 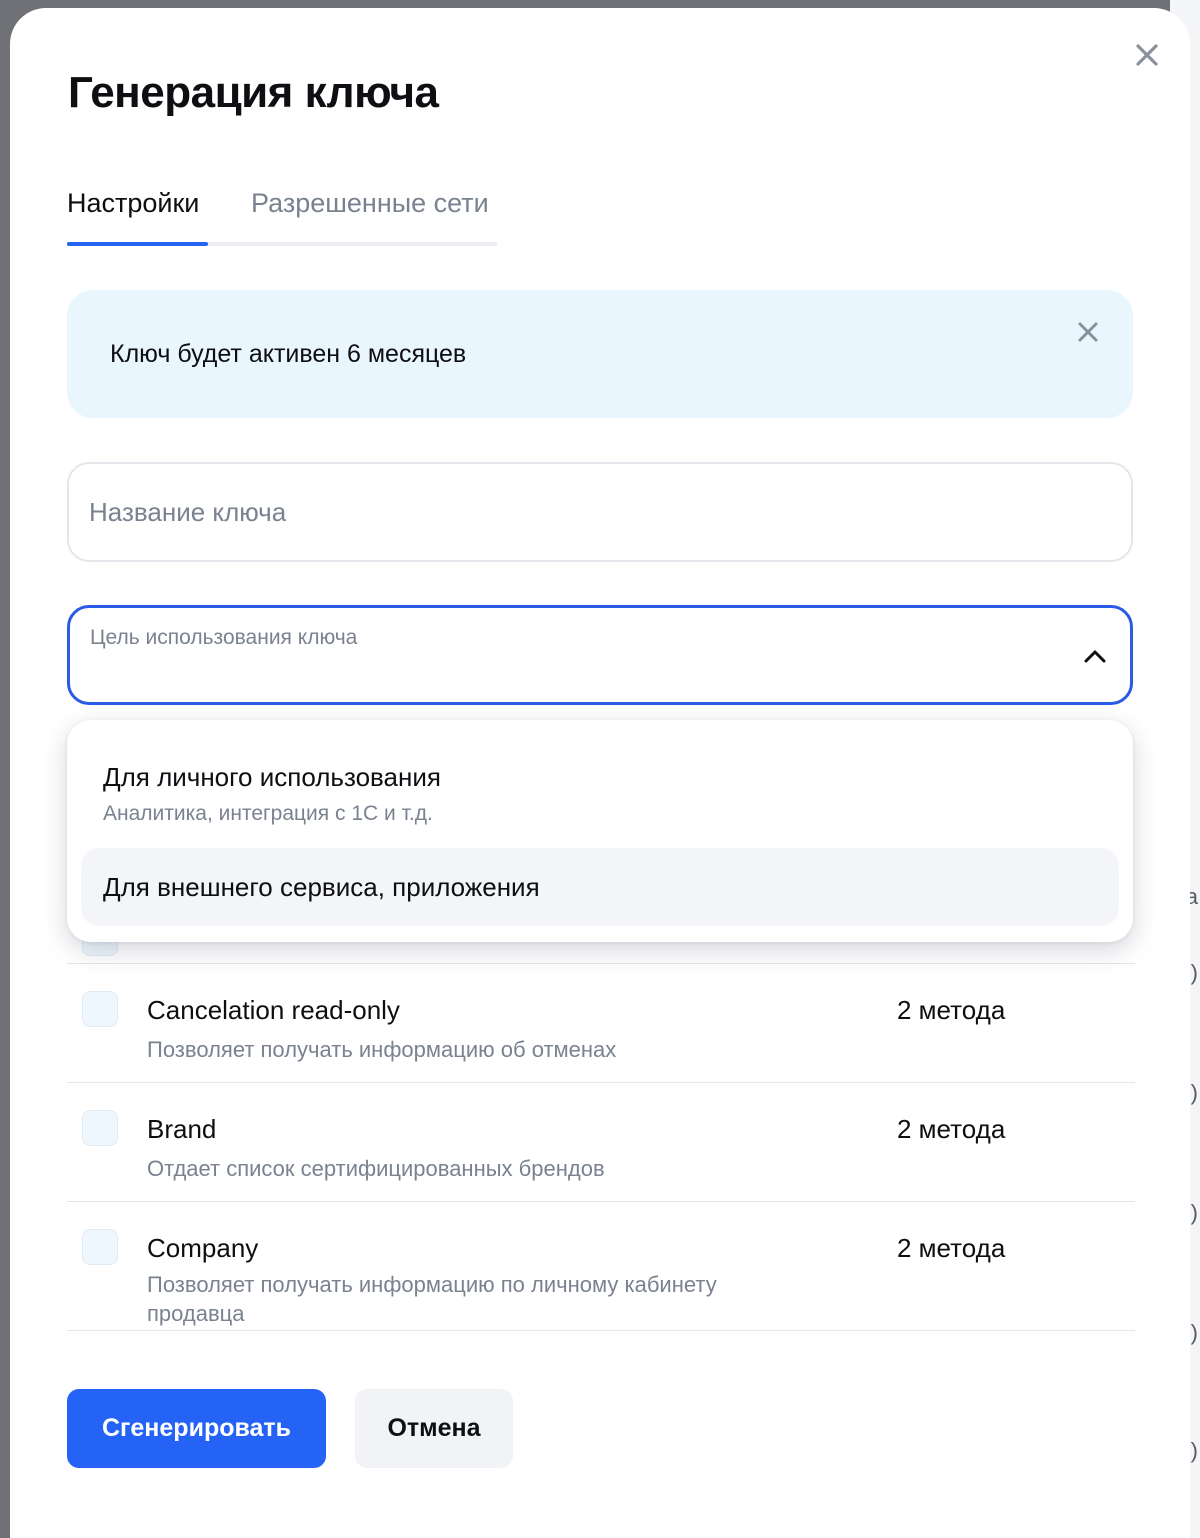 I want to click on option-subtitle: Аналитика, интеграция с 1С и т.д., so click(x=268, y=813).